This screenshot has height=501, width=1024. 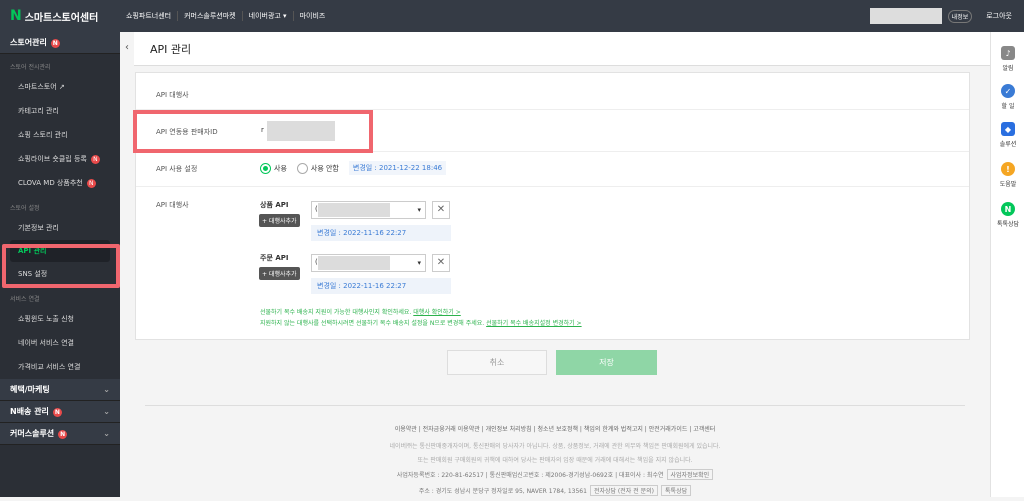 I want to click on quick-alerts: ♪ 알림, so click(x=1007, y=59).